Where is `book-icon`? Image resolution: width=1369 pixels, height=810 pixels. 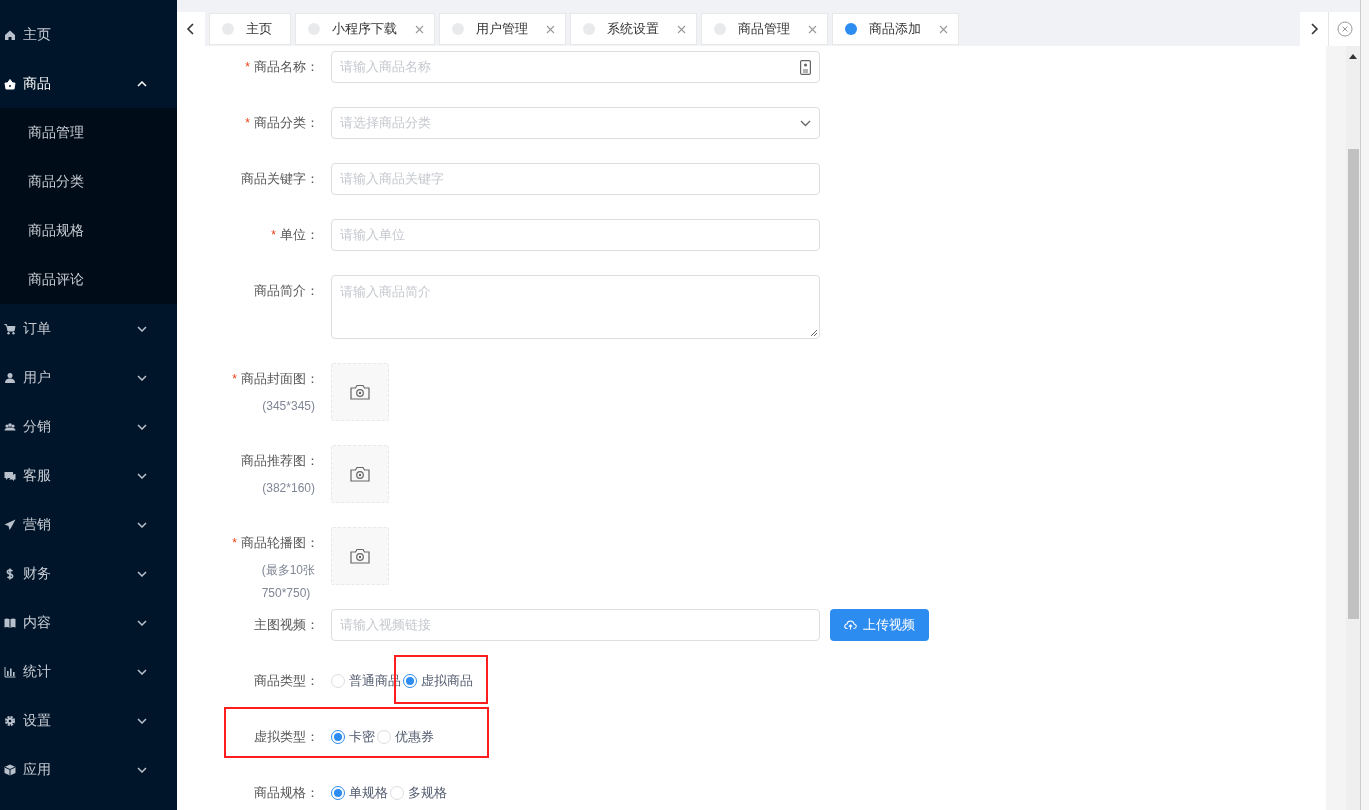
book-icon is located at coordinates (10, 622).